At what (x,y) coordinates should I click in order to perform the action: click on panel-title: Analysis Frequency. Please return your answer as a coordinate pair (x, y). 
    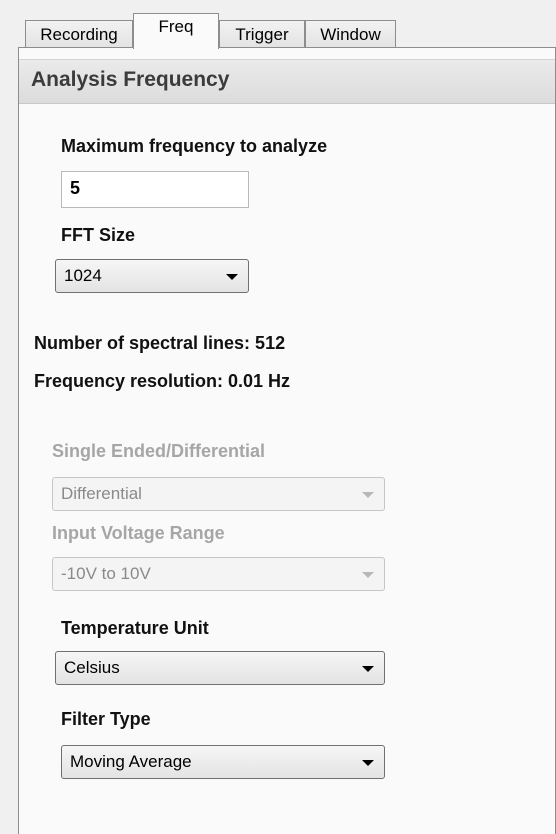
    Looking at the image, I should click on (130, 79).